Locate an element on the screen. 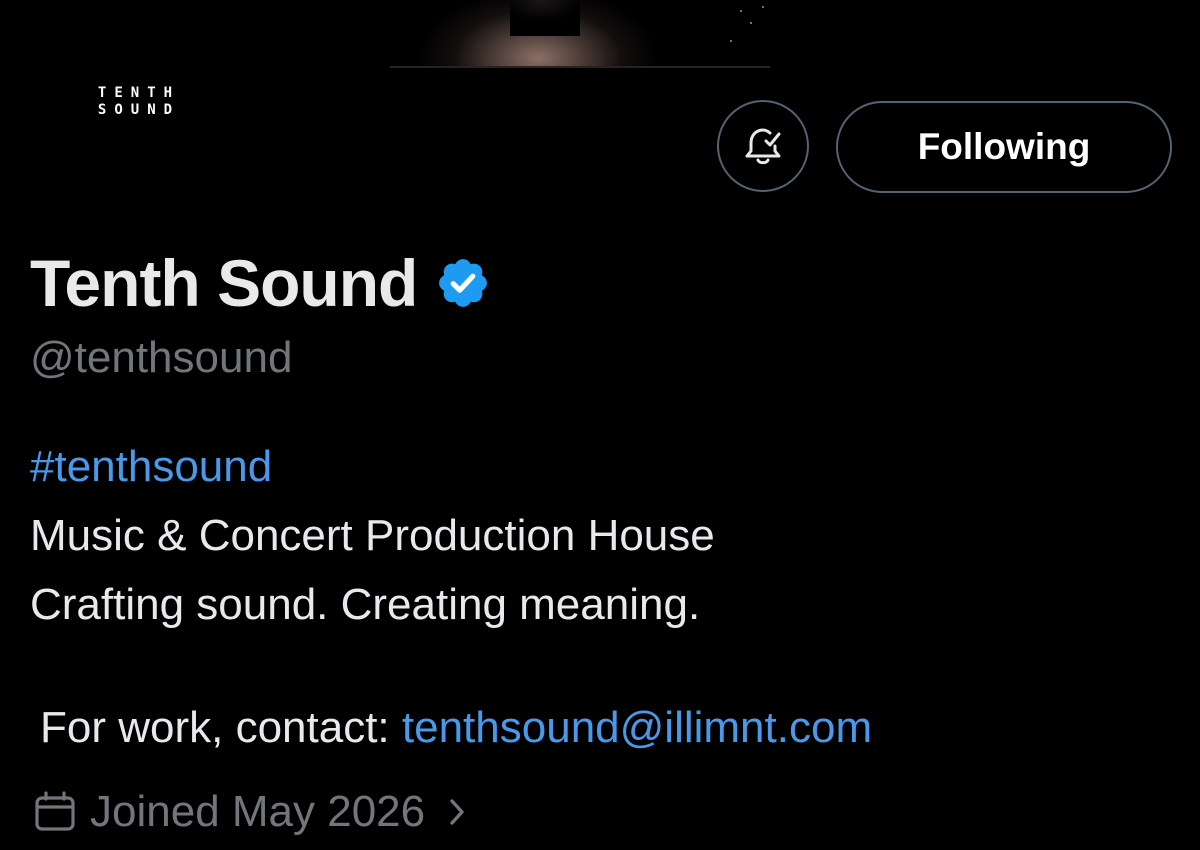 This screenshot has height=850, width=1200. avatar-logo-line2: SOUND is located at coordinates (139, 110).